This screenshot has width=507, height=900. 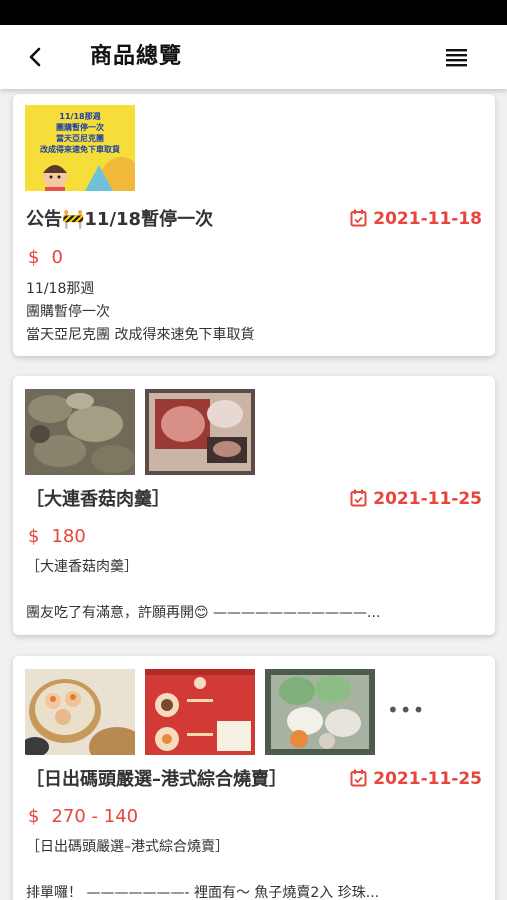 What do you see at coordinates (98, 499) in the screenshot?
I see `product-title: ［大連香菇肉羹］` at bounding box center [98, 499].